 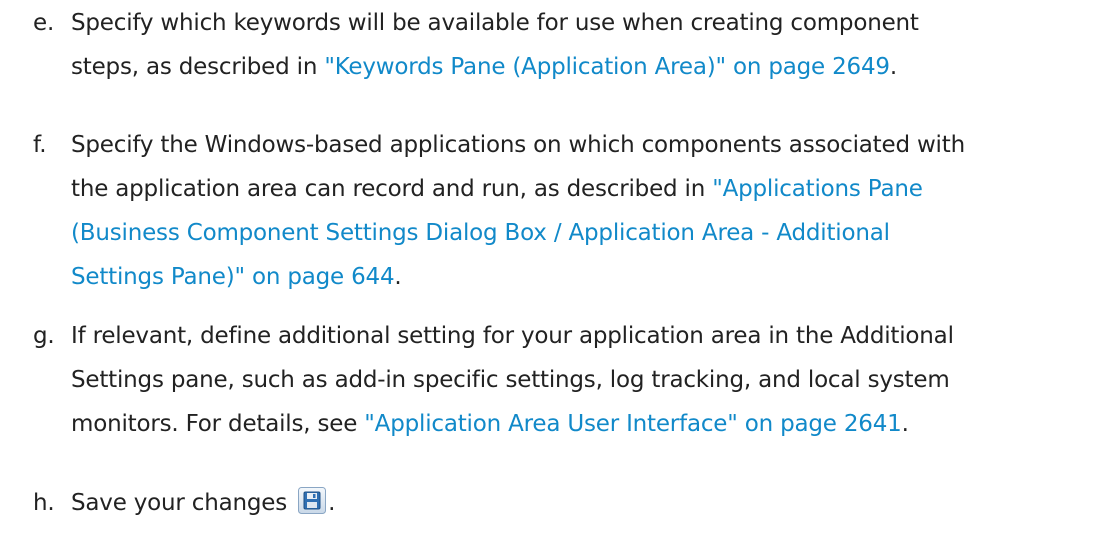 I want to click on step-text-line: monitors. For details, see, so click(x=218, y=424).